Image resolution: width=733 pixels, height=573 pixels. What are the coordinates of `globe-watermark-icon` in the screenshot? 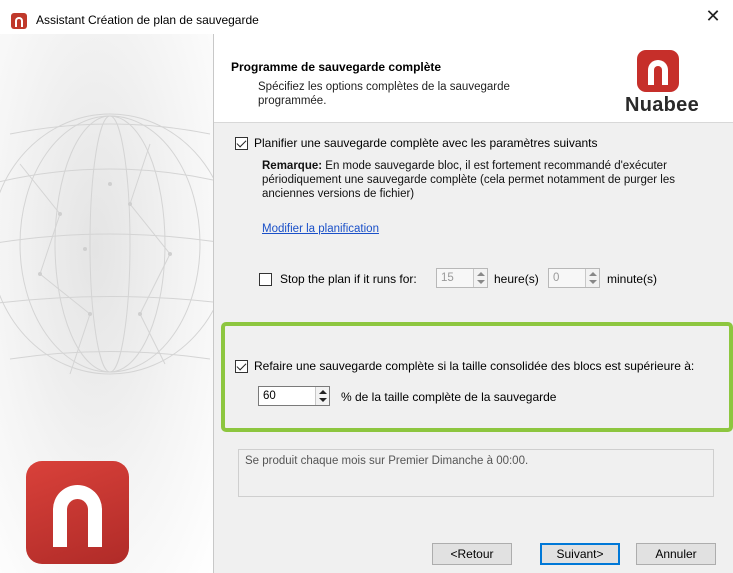 It's located at (106, 244).